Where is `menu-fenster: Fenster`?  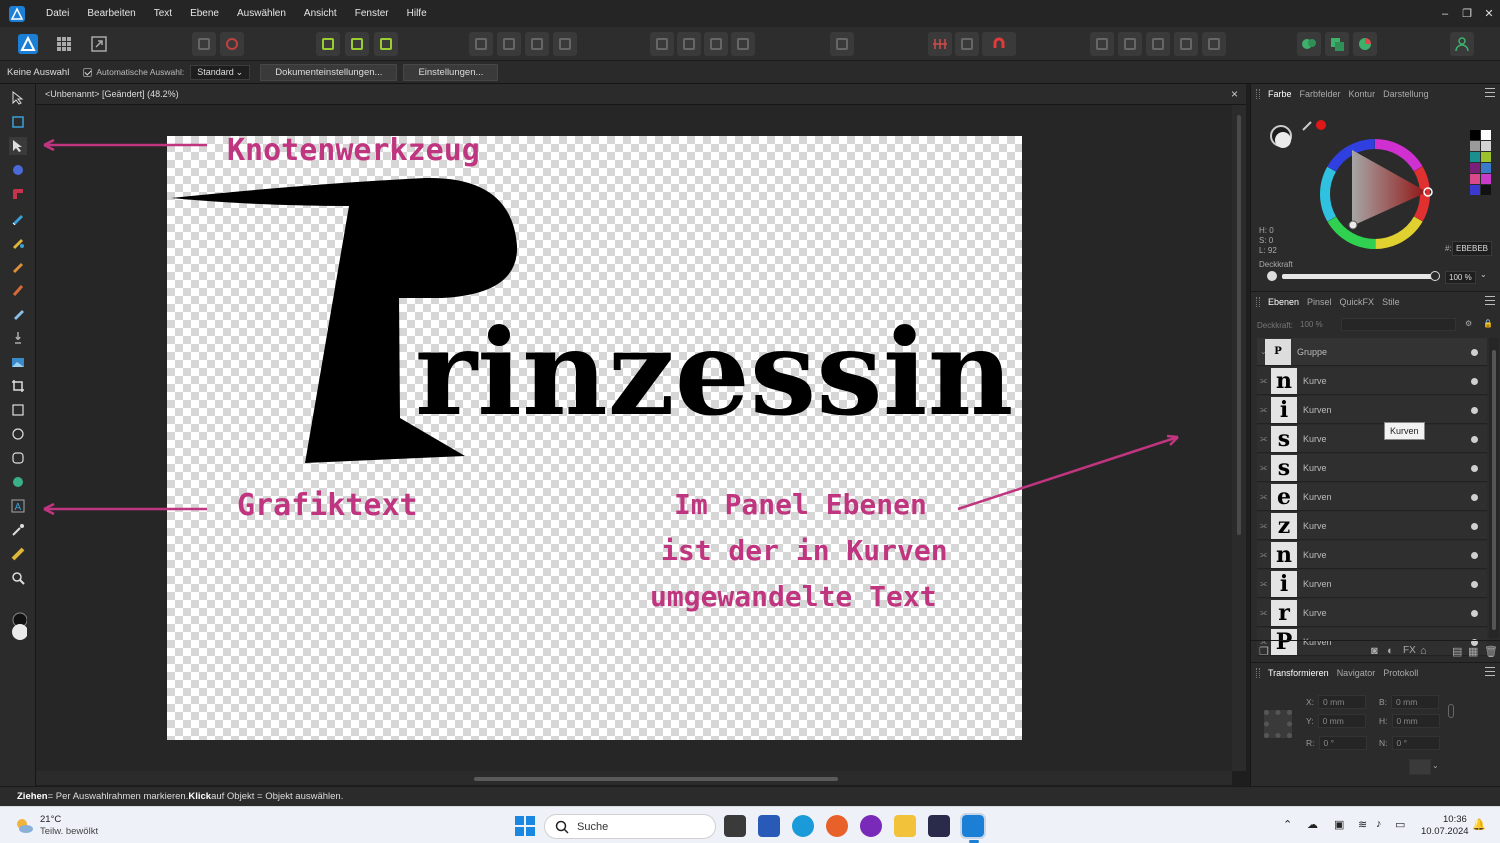 menu-fenster: Fenster is located at coordinates (372, 13).